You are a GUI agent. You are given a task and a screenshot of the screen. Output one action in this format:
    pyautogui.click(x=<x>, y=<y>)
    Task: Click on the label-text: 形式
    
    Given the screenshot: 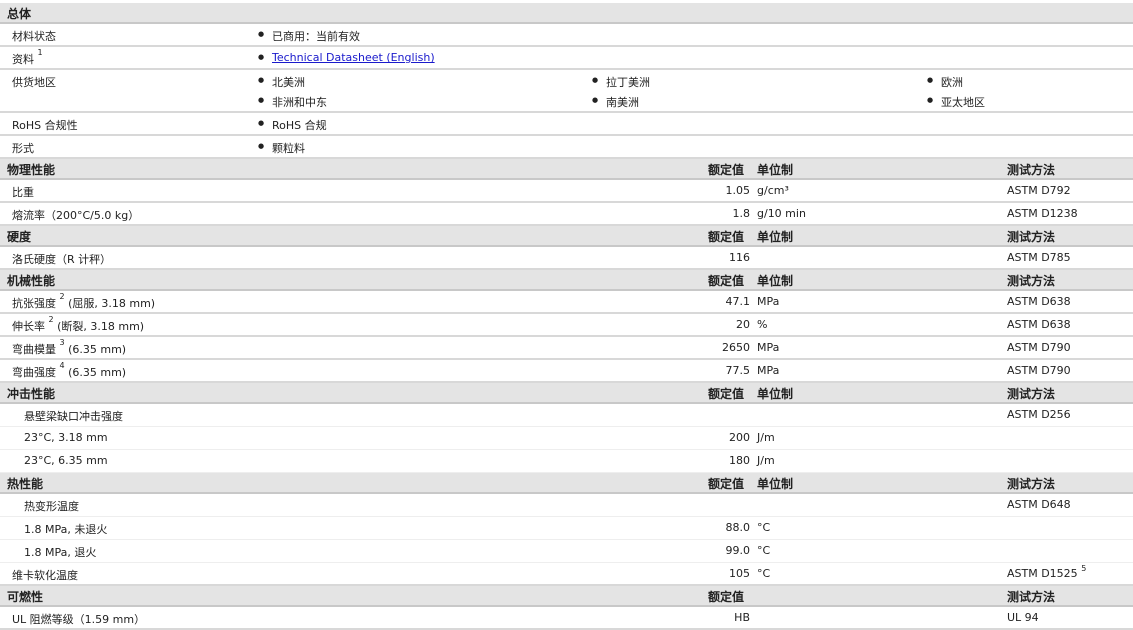 What is the action you would take?
    pyautogui.click(x=23, y=148)
    